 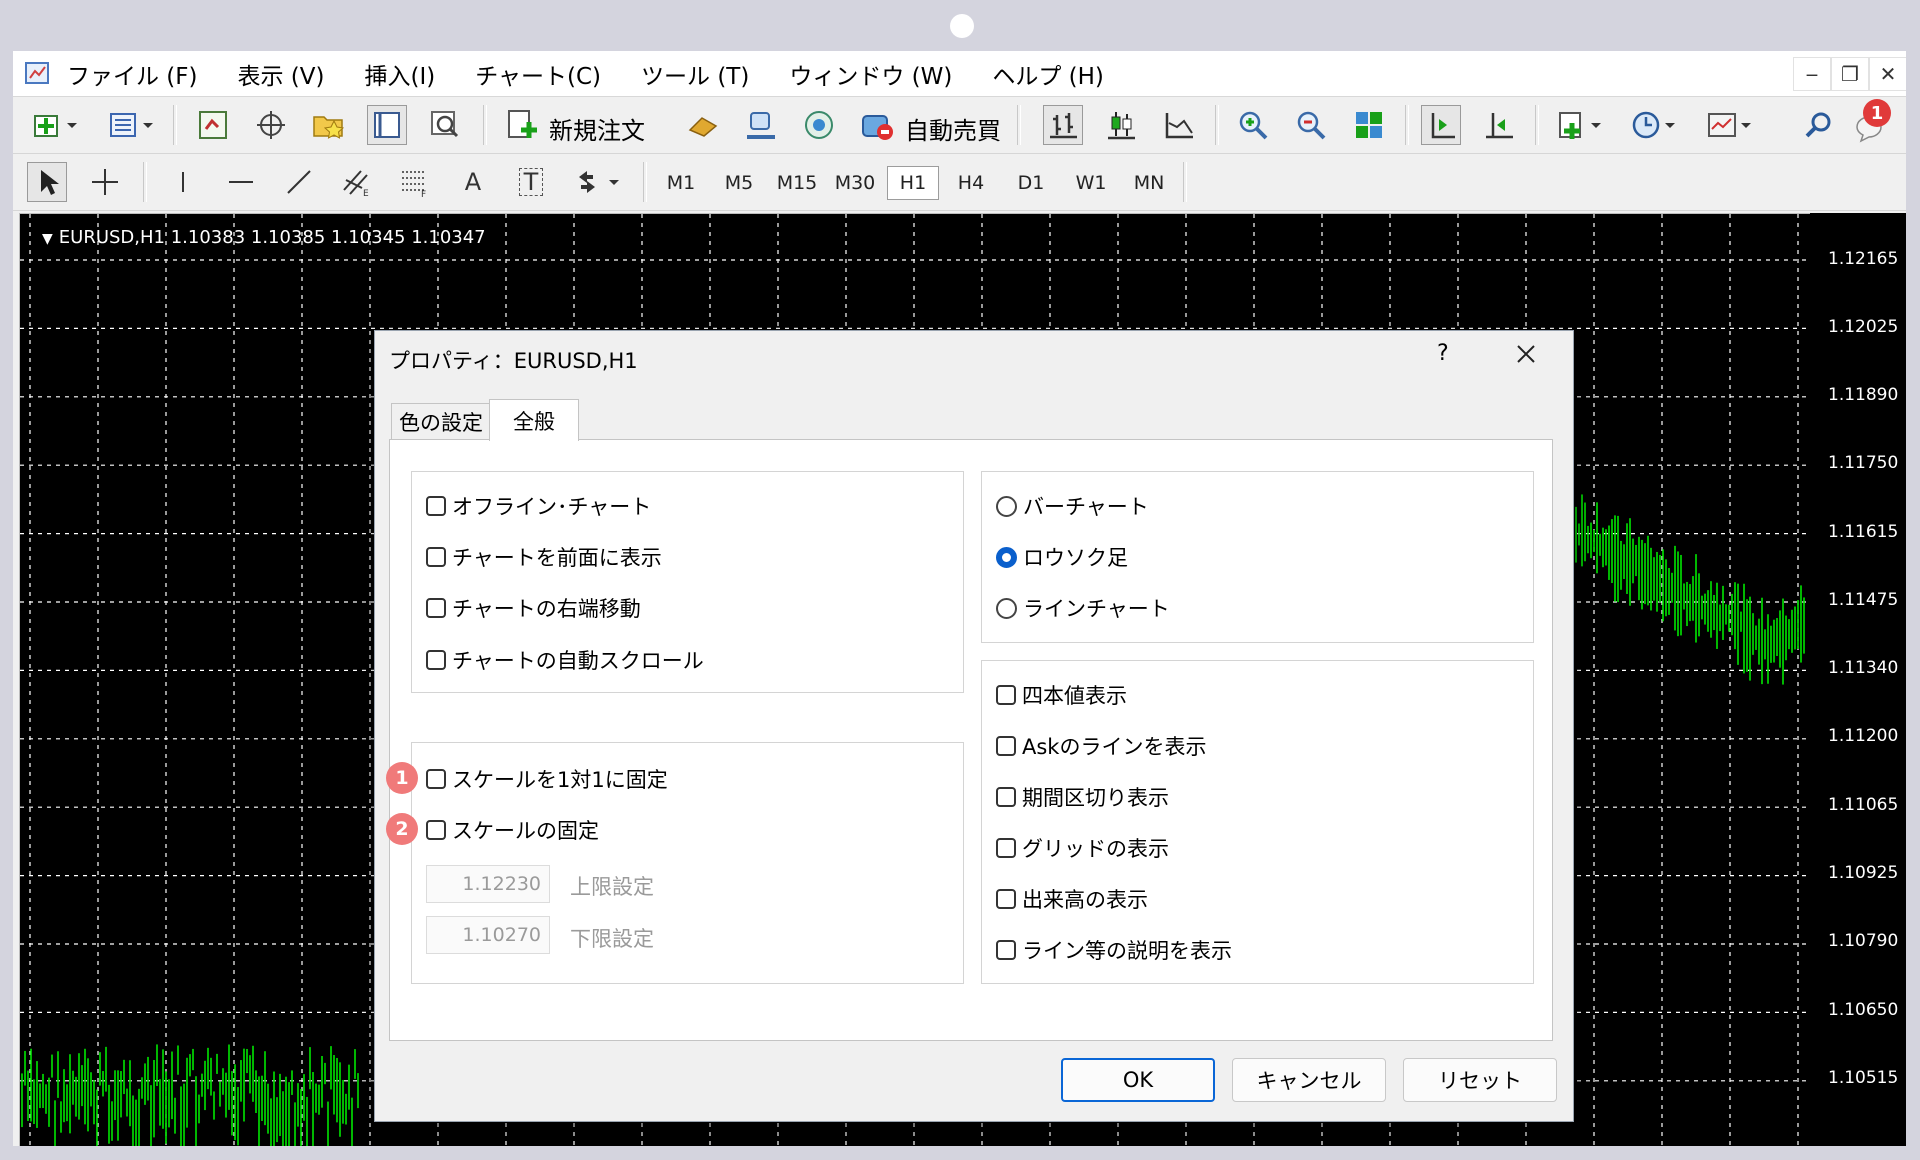 What do you see at coordinates (1082, 797) in the screenshot?
I see `period-separators-option: 期間区切り表示` at bounding box center [1082, 797].